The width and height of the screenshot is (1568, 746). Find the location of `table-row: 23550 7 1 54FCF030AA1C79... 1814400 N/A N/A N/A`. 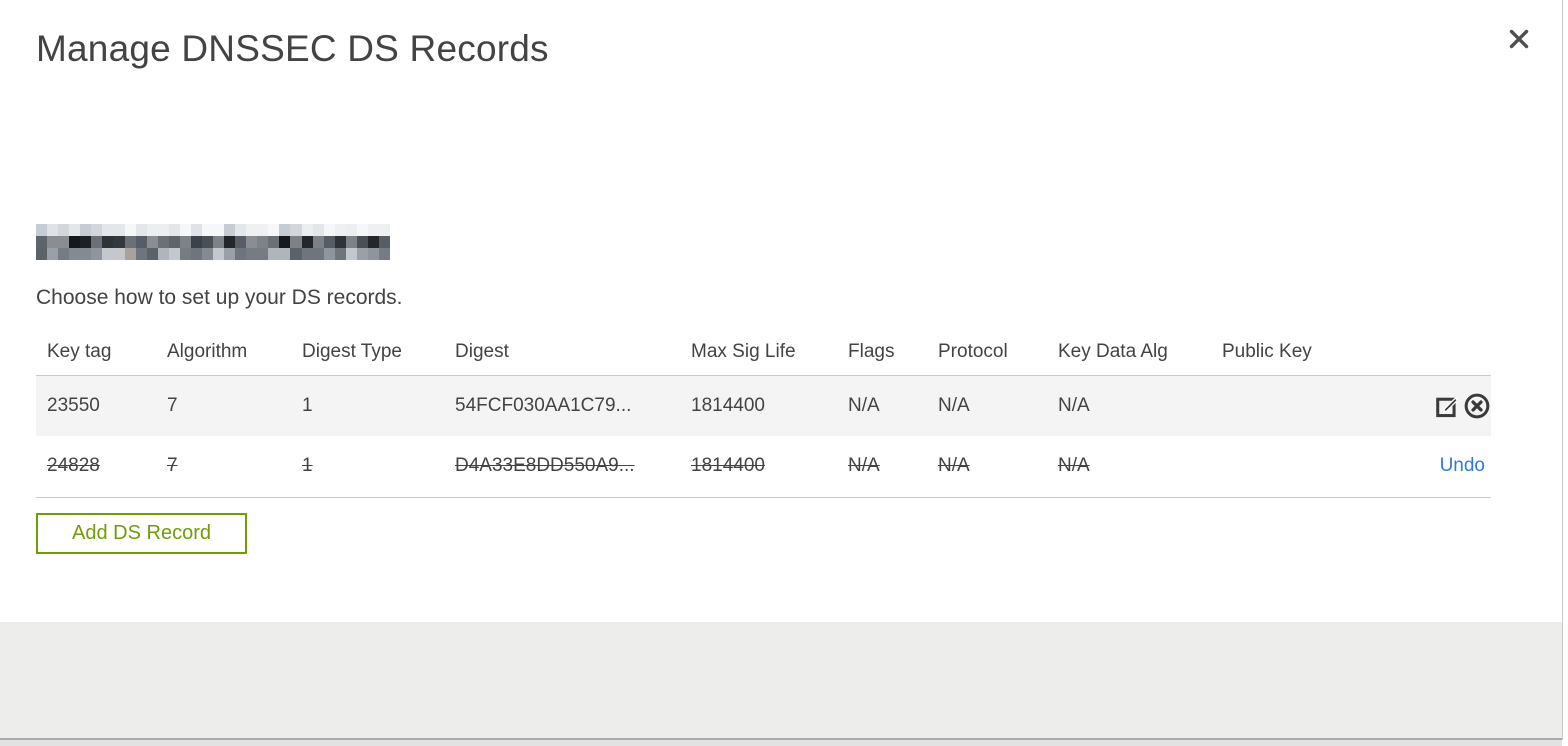

table-row: 23550 7 1 54FCF030AA1C79... 1814400 N/A N/A N/A is located at coordinates (763, 405).